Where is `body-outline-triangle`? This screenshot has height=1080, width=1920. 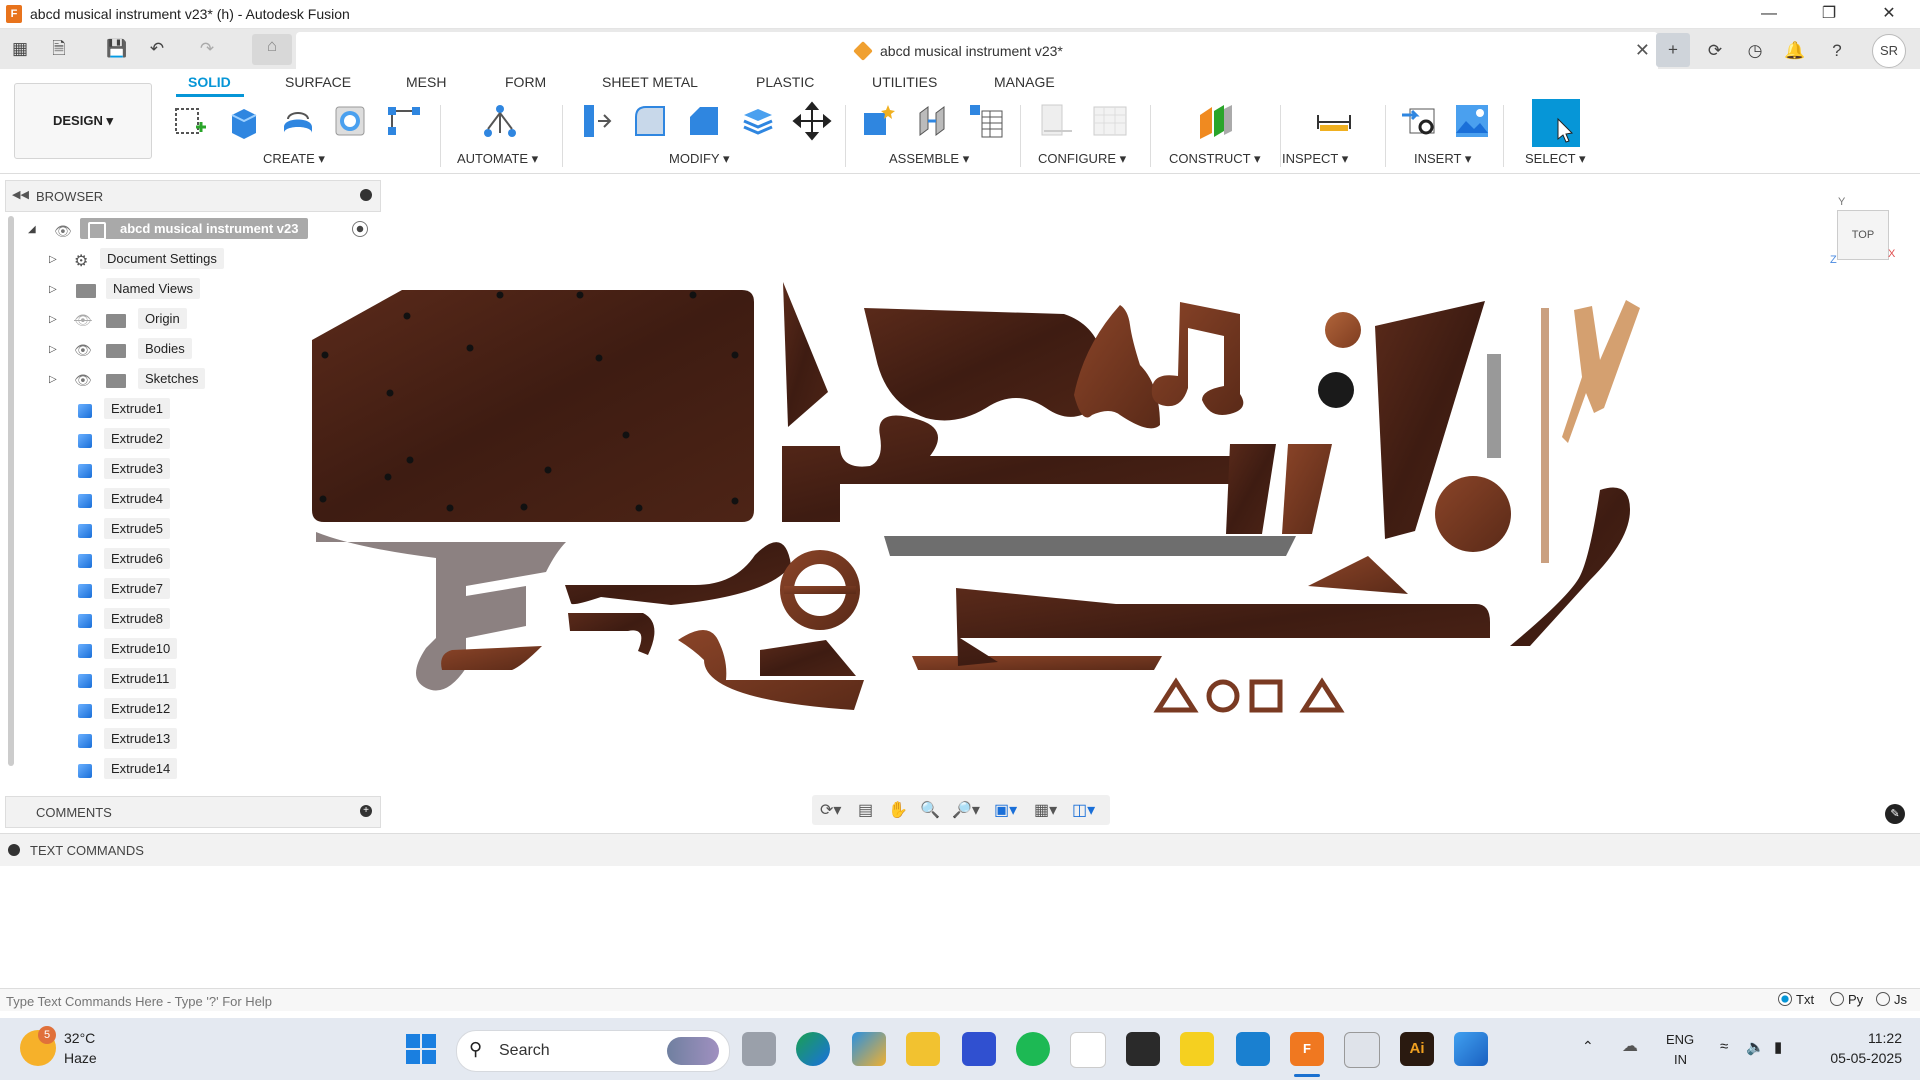 body-outline-triangle is located at coordinates (1176, 695).